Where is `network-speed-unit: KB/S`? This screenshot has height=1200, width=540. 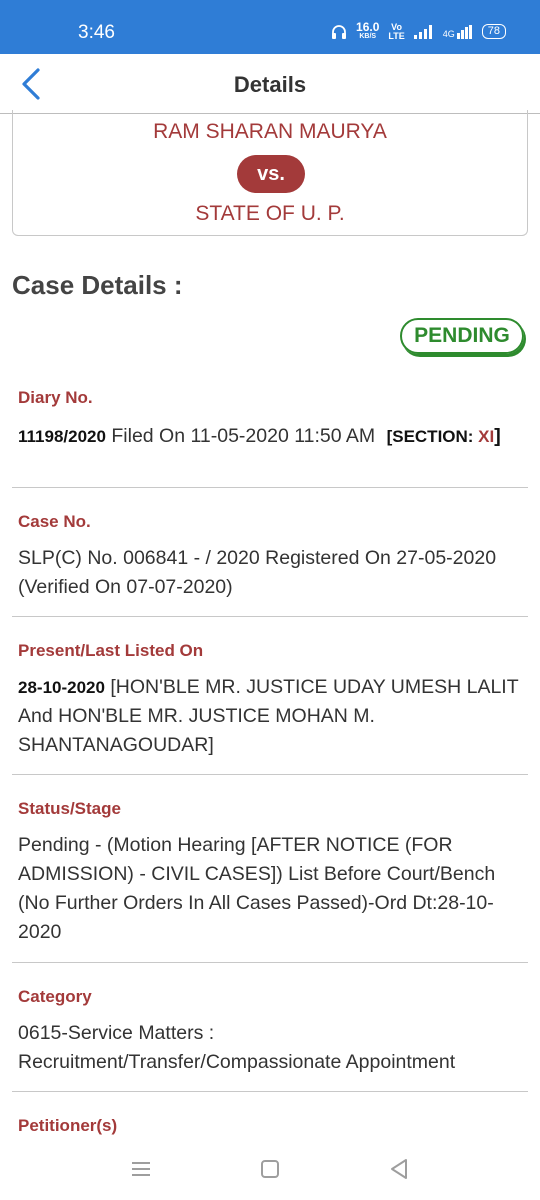
network-speed-unit: KB/S is located at coordinates (368, 36).